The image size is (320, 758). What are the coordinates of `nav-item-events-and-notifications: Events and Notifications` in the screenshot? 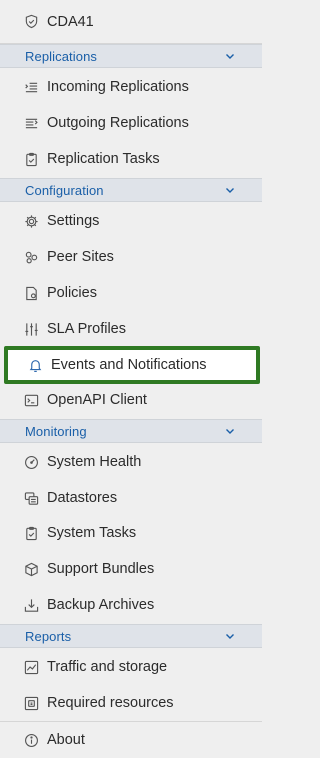 It's located at (132, 365).